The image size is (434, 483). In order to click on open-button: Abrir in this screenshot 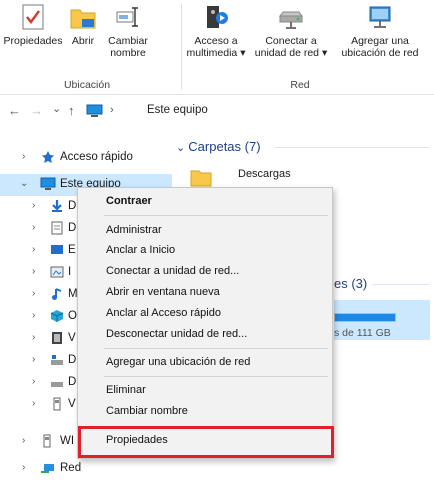, I will do `click(83, 24)`.